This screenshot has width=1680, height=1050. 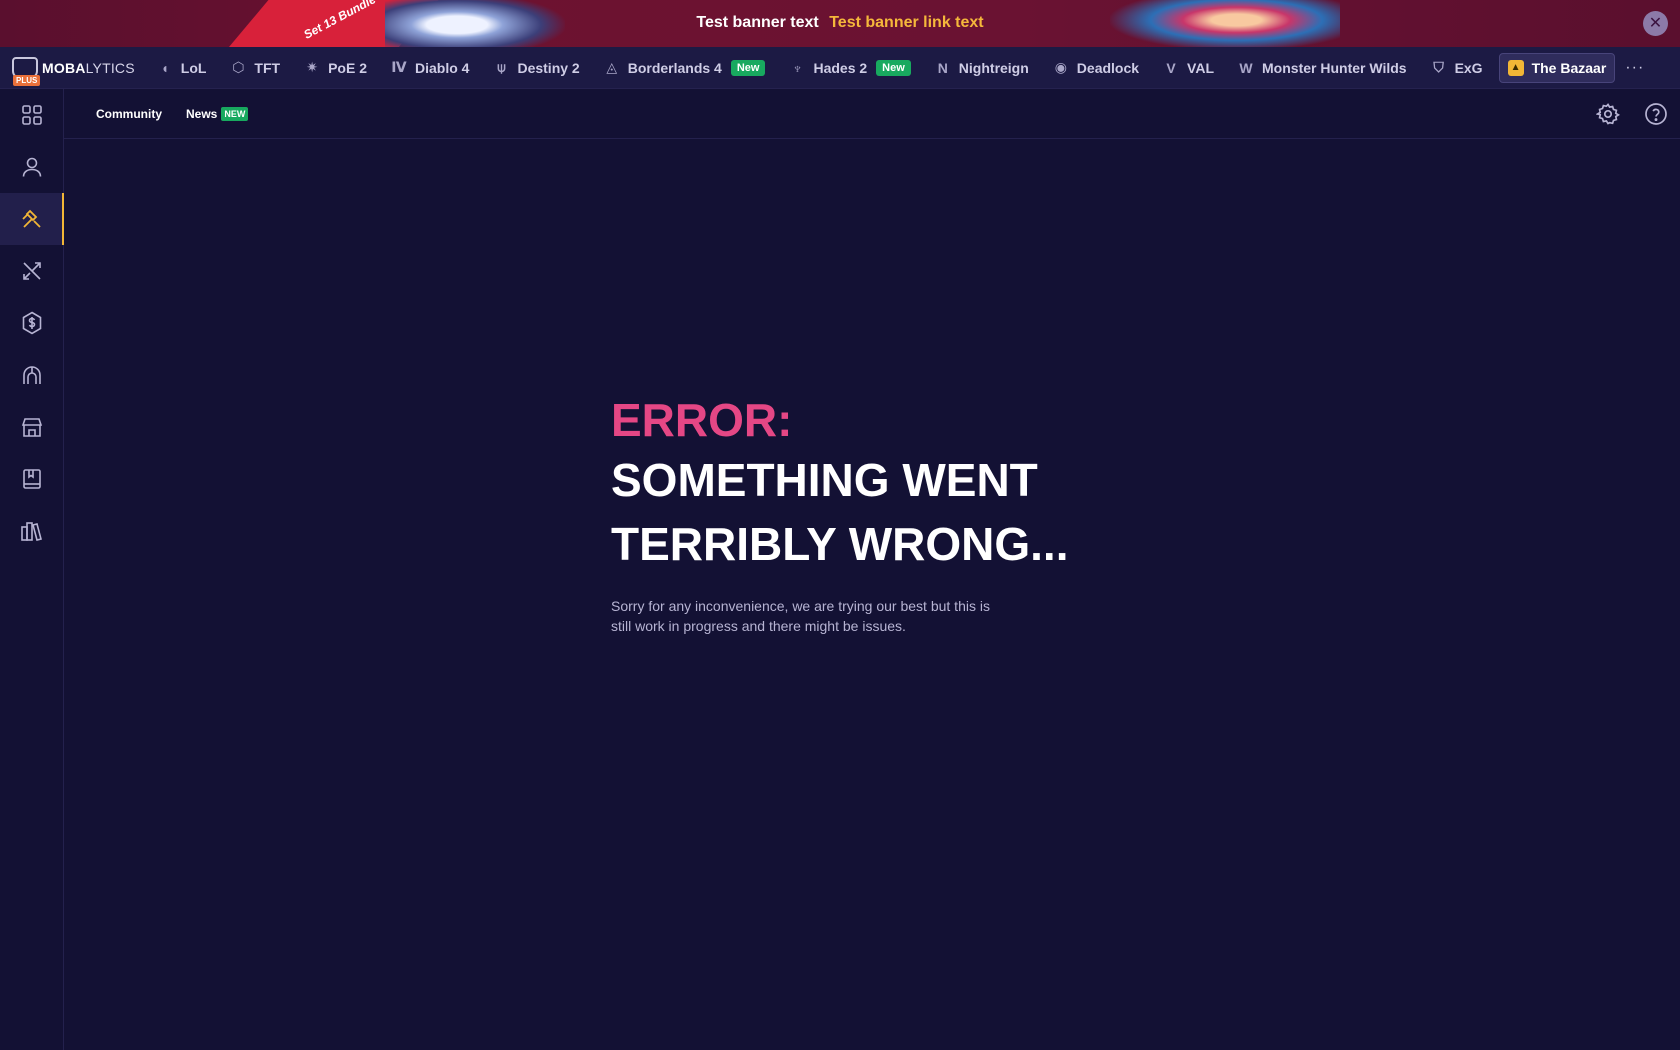 What do you see at coordinates (1171, 67) in the screenshot?
I see `valorant-icon: V` at bounding box center [1171, 67].